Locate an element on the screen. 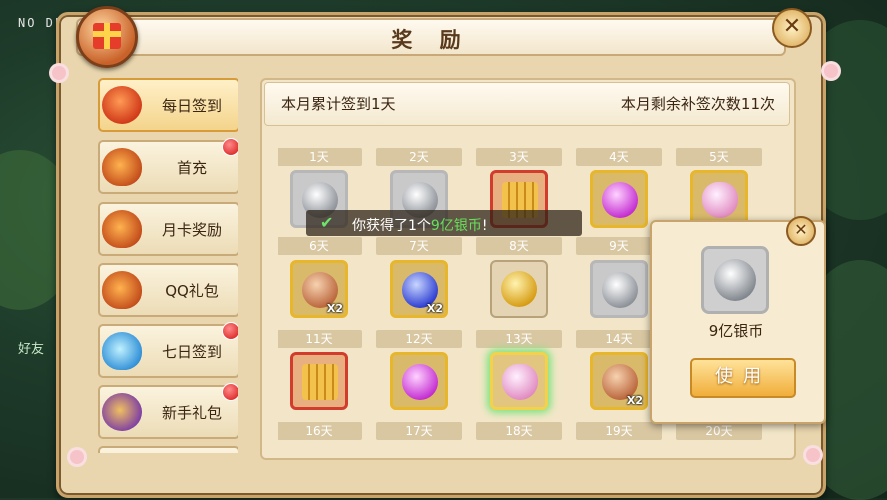 The height and width of the screenshot is (500, 887). day-label: 4天 is located at coordinates (619, 157).